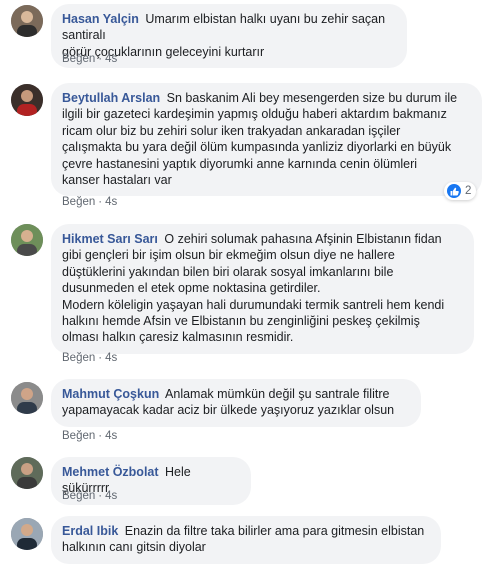 The image size is (499, 564). Describe the element at coordinates (110, 239) in the screenshot. I see `commenter-name: Hikmet Sarı Sarı` at that location.